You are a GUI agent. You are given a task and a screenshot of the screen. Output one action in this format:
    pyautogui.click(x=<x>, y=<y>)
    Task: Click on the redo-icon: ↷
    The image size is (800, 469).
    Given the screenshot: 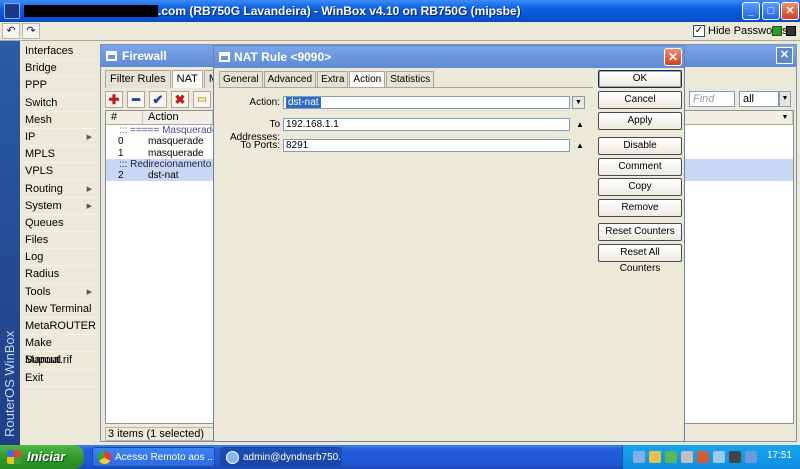 What is the action you would take?
    pyautogui.click(x=31, y=31)
    